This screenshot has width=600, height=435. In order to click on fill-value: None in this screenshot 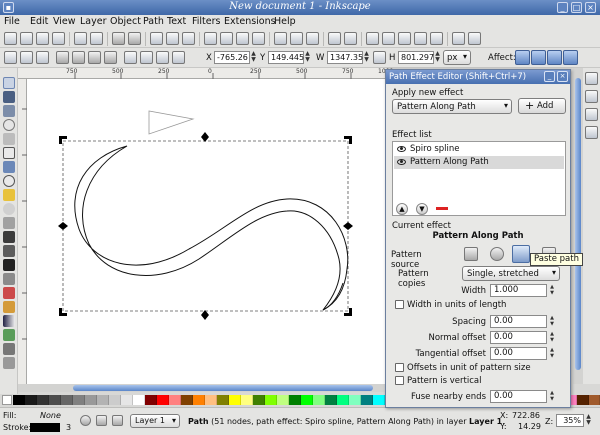, I will do `click(50, 415)`.